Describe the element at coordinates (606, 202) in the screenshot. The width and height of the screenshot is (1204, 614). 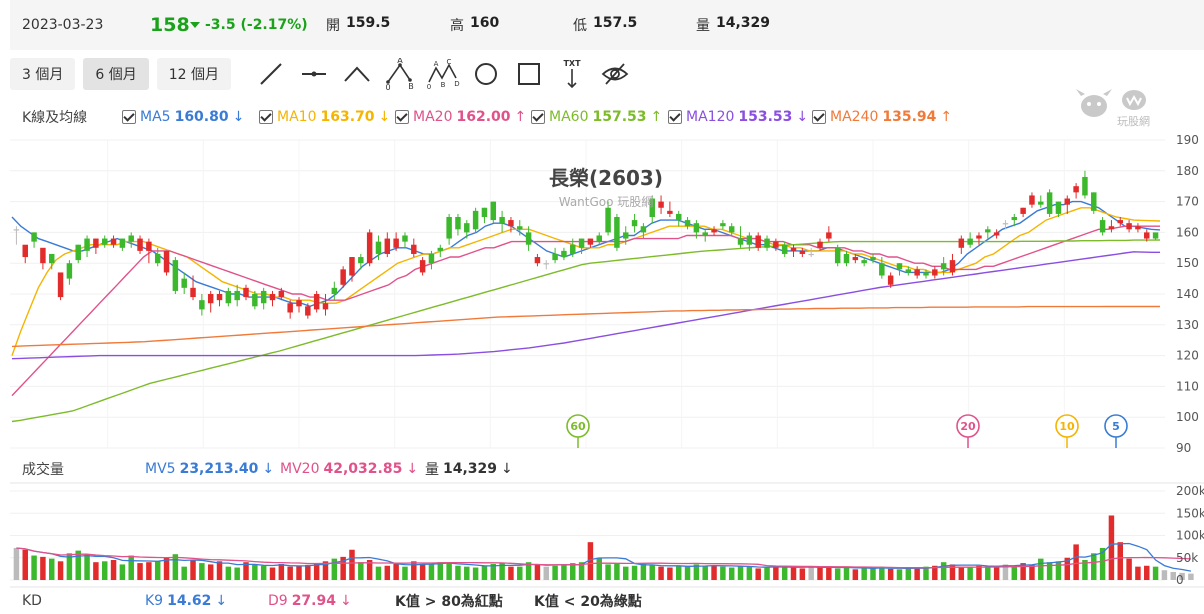
I see `chart-watermark: WantGoo 玩股網` at that location.